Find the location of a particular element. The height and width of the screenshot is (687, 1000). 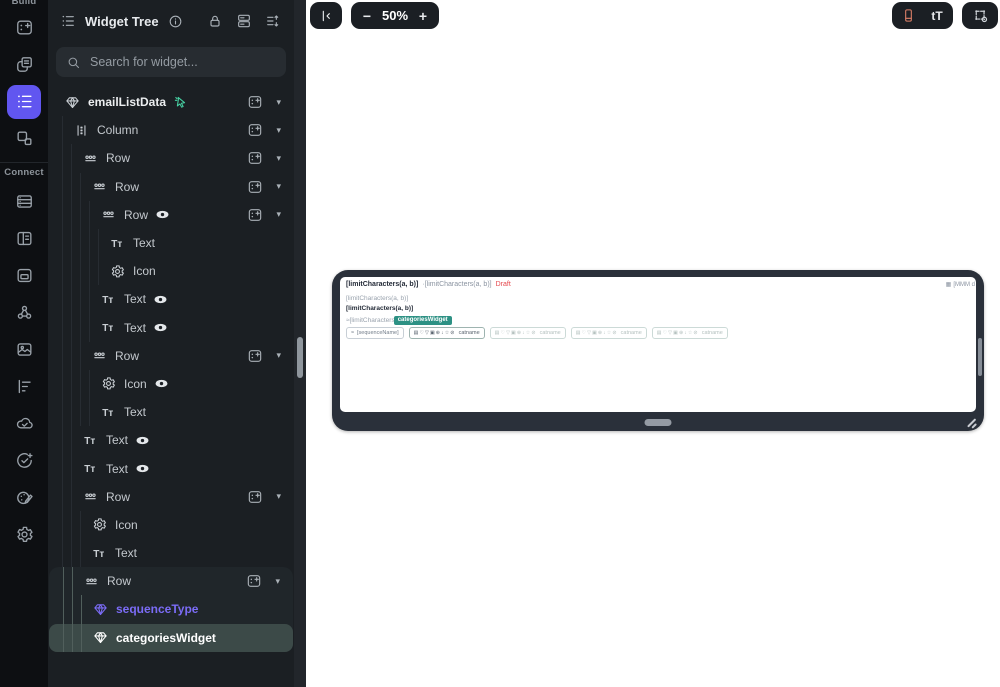

panel-scrollbar-track is located at coordinates (300, 343).